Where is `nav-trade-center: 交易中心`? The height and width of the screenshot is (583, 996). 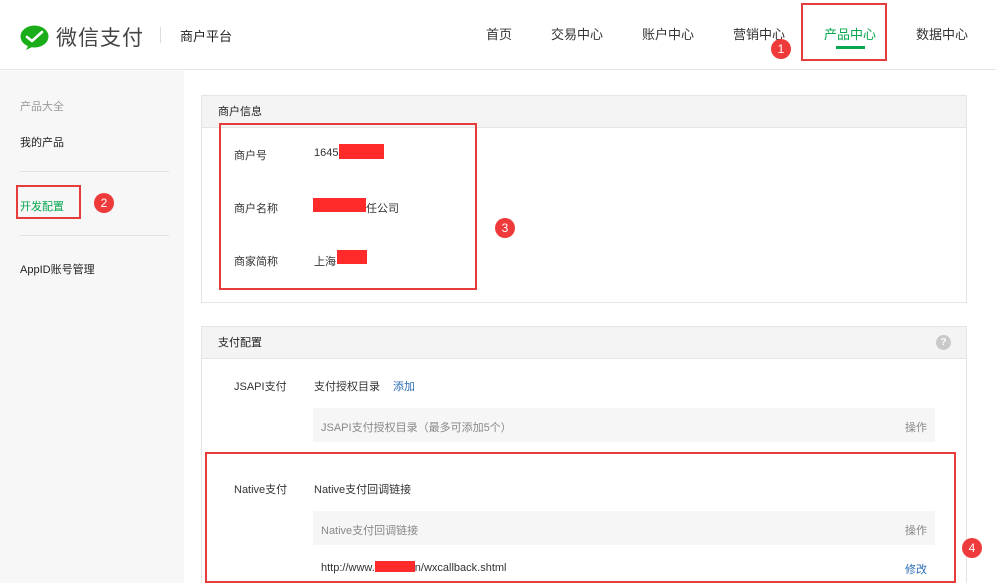 nav-trade-center: 交易中心 is located at coordinates (577, 33).